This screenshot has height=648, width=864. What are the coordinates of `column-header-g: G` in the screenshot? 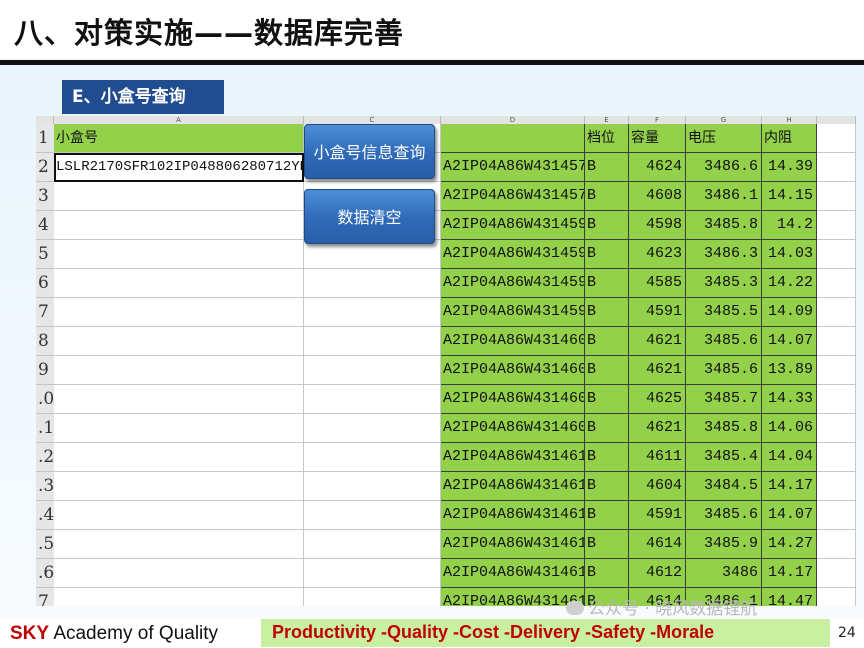 It's located at (724, 120).